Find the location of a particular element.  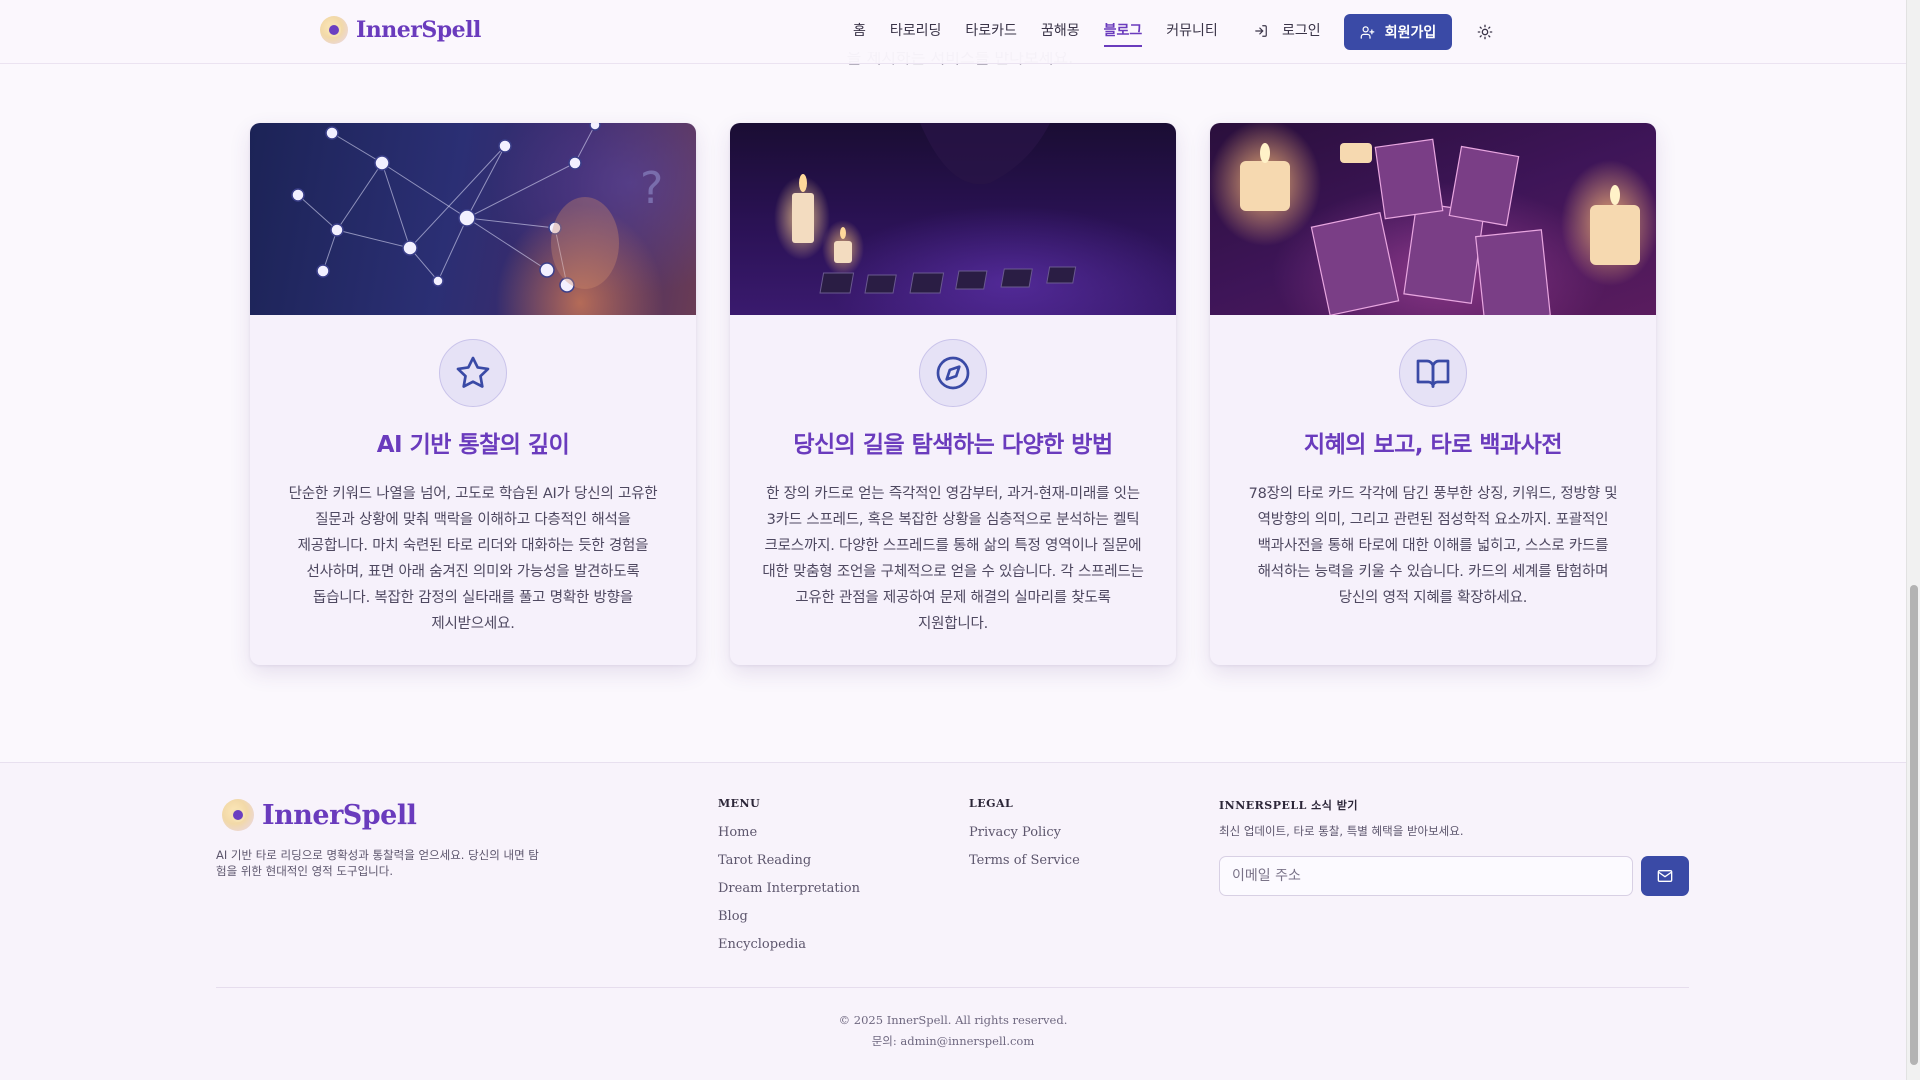

scrollbar-thumb is located at coordinates (1914, 825).